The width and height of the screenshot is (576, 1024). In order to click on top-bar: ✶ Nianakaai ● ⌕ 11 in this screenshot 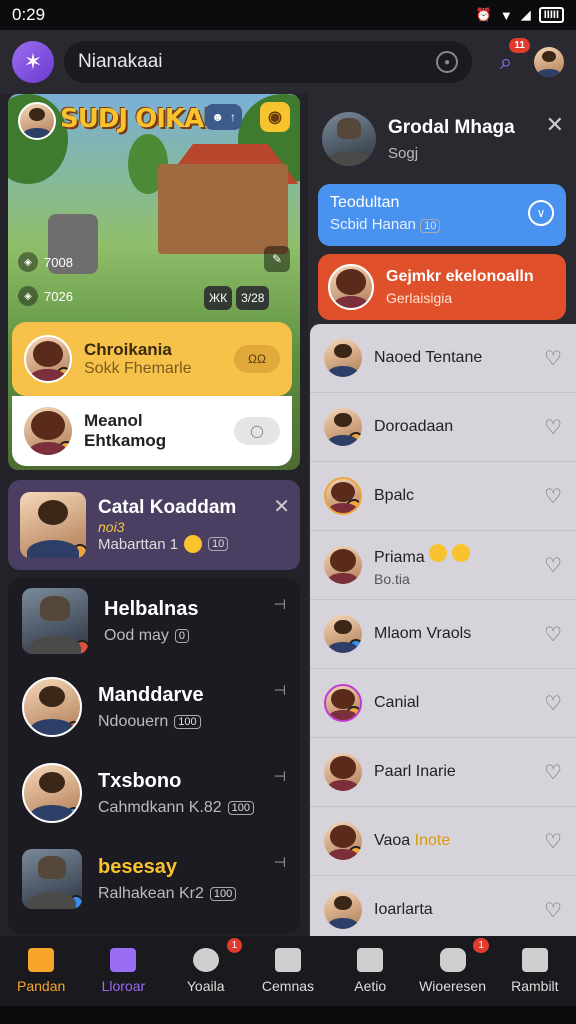, I will do `click(288, 62)`.